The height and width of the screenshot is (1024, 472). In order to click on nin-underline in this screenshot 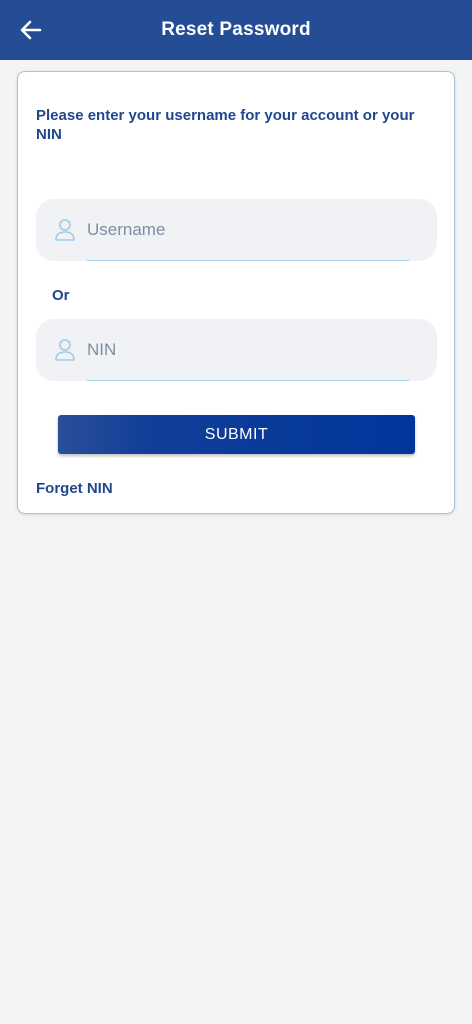, I will do `click(248, 380)`.